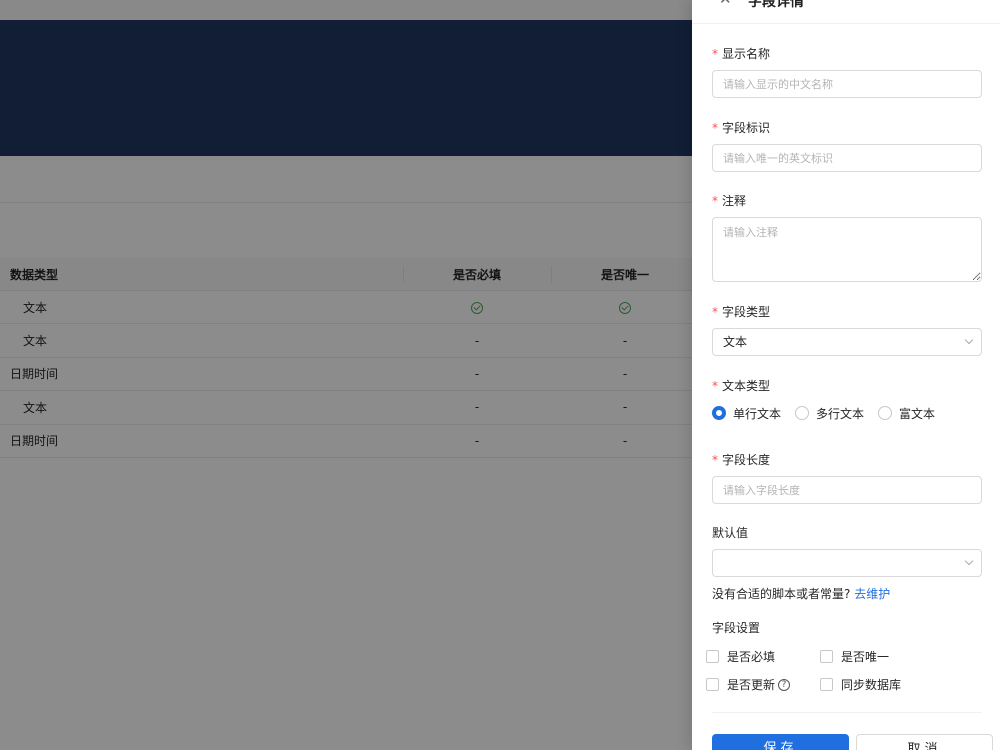 This screenshot has height=750, width=1000. Describe the element at coordinates (847, 84) in the screenshot. I see `display-name-input` at that location.